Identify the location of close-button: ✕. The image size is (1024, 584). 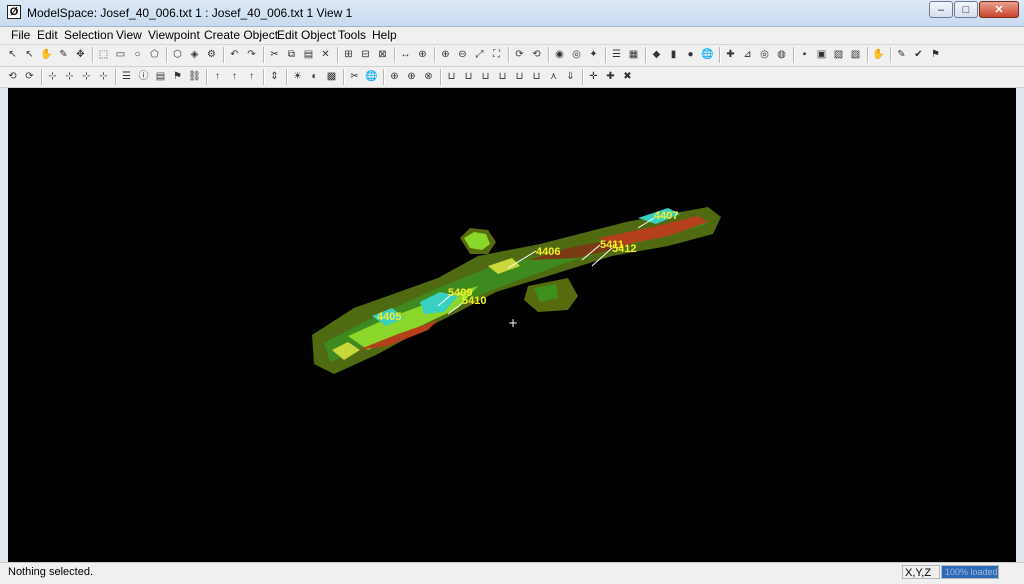
(999, 9).